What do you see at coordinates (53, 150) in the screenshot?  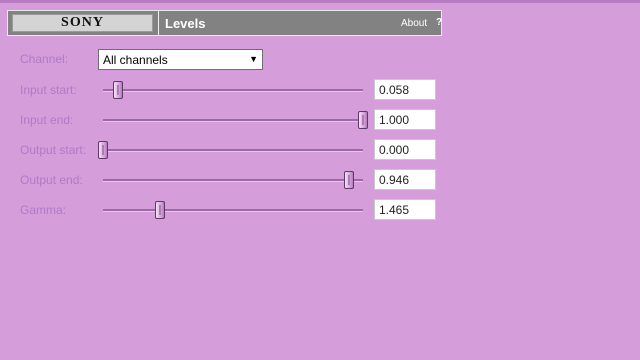 I see `slider-label: Output start:` at bounding box center [53, 150].